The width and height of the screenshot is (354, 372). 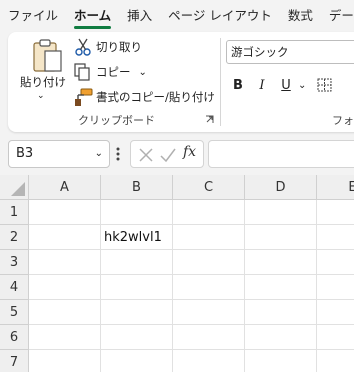 I want to click on select-all-button, so click(x=14, y=187).